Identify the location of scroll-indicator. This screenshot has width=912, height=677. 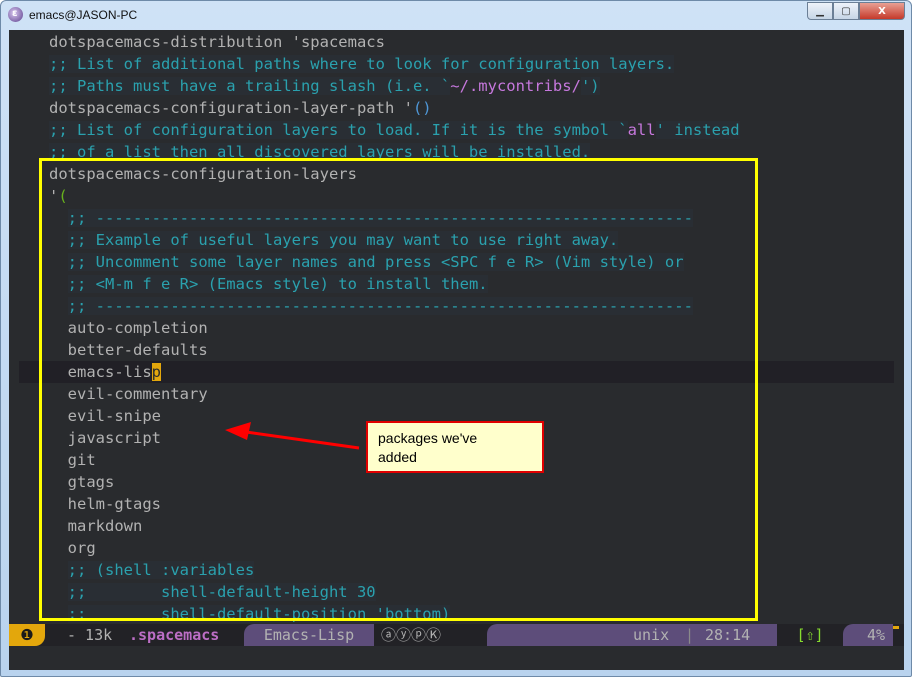
(896, 635).